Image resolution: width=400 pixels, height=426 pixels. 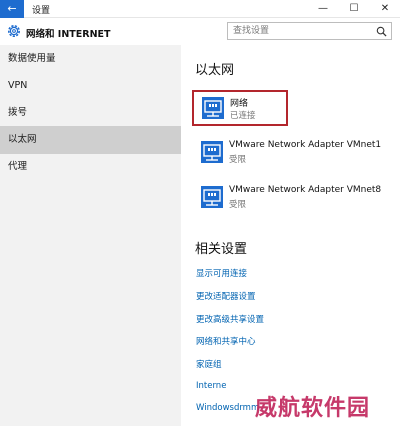 I want to click on link-network-sharing-center: 网络和共享中心, so click(x=226, y=341).